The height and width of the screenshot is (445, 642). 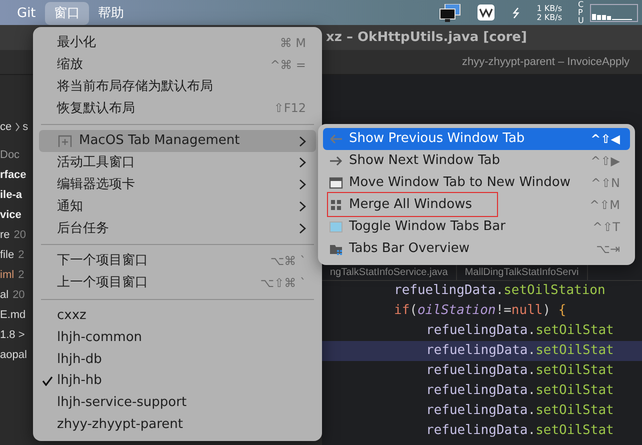 I want to click on download-speed: 2 KB/s, so click(x=549, y=17).